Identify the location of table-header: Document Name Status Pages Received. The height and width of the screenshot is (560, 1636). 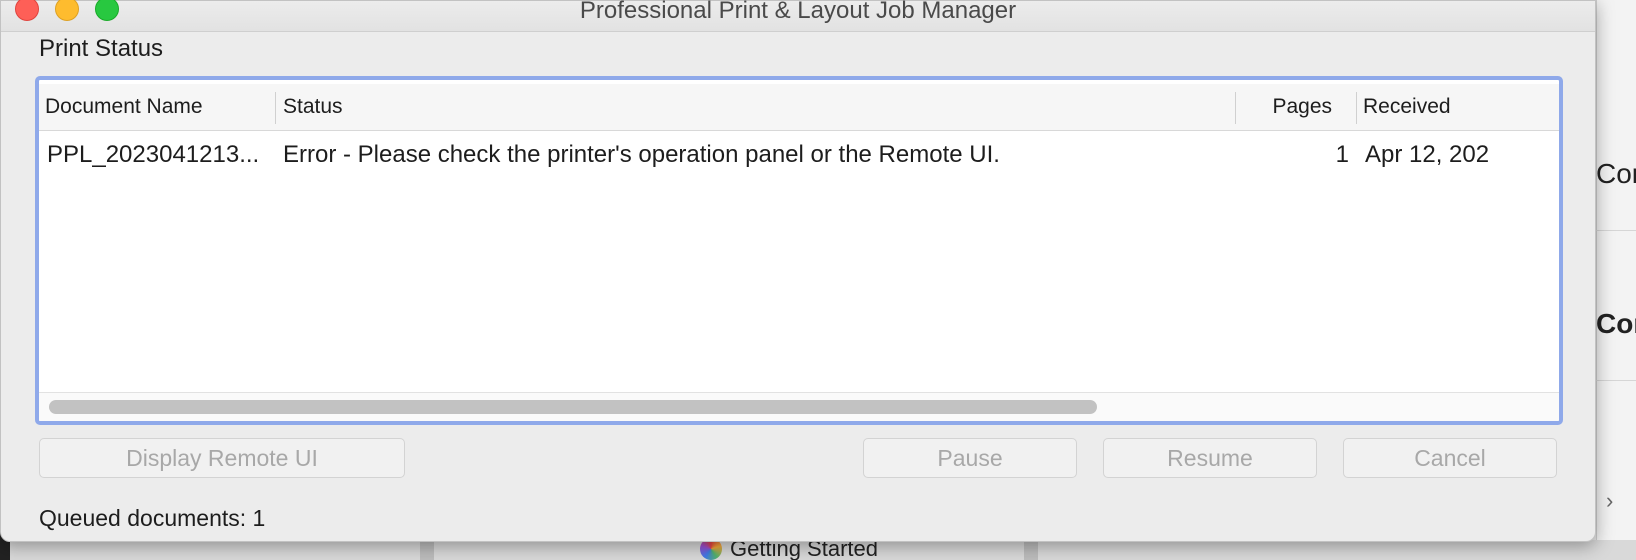
(799, 107).